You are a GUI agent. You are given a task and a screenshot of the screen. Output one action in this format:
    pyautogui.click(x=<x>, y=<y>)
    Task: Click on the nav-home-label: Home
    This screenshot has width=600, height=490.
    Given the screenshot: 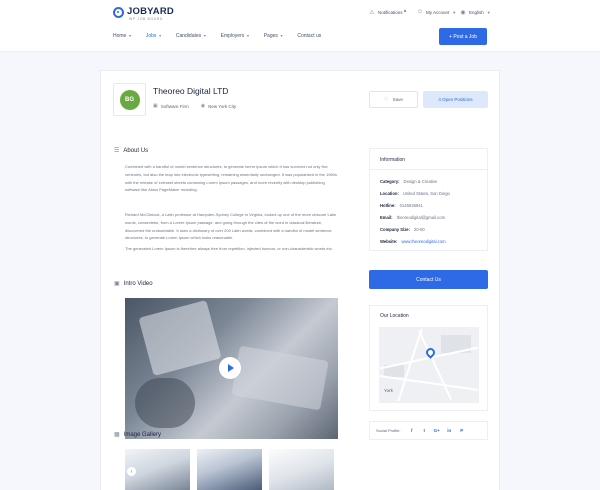 What is the action you would take?
    pyautogui.click(x=120, y=36)
    